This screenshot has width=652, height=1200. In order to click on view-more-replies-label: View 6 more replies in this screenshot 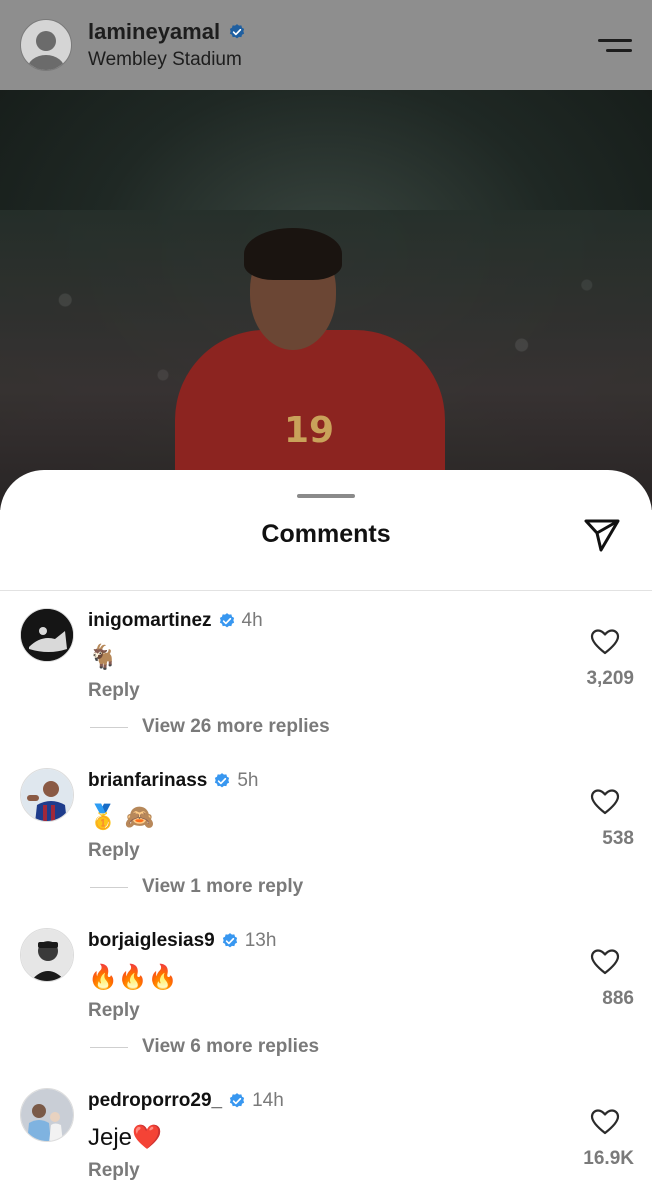, I will do `click(231, 1046)`.